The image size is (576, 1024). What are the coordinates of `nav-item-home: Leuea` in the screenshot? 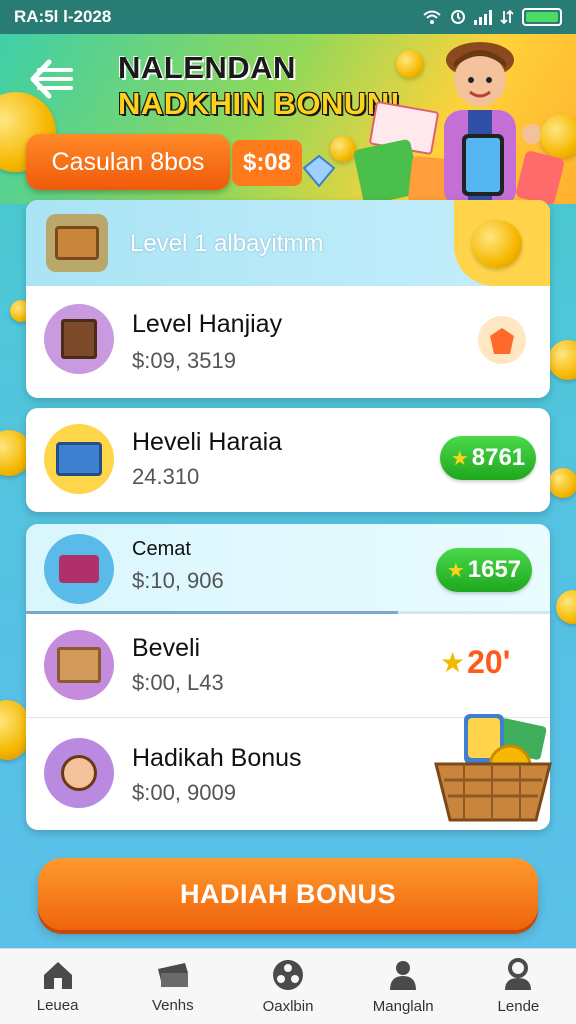 It's located at (57, 986).